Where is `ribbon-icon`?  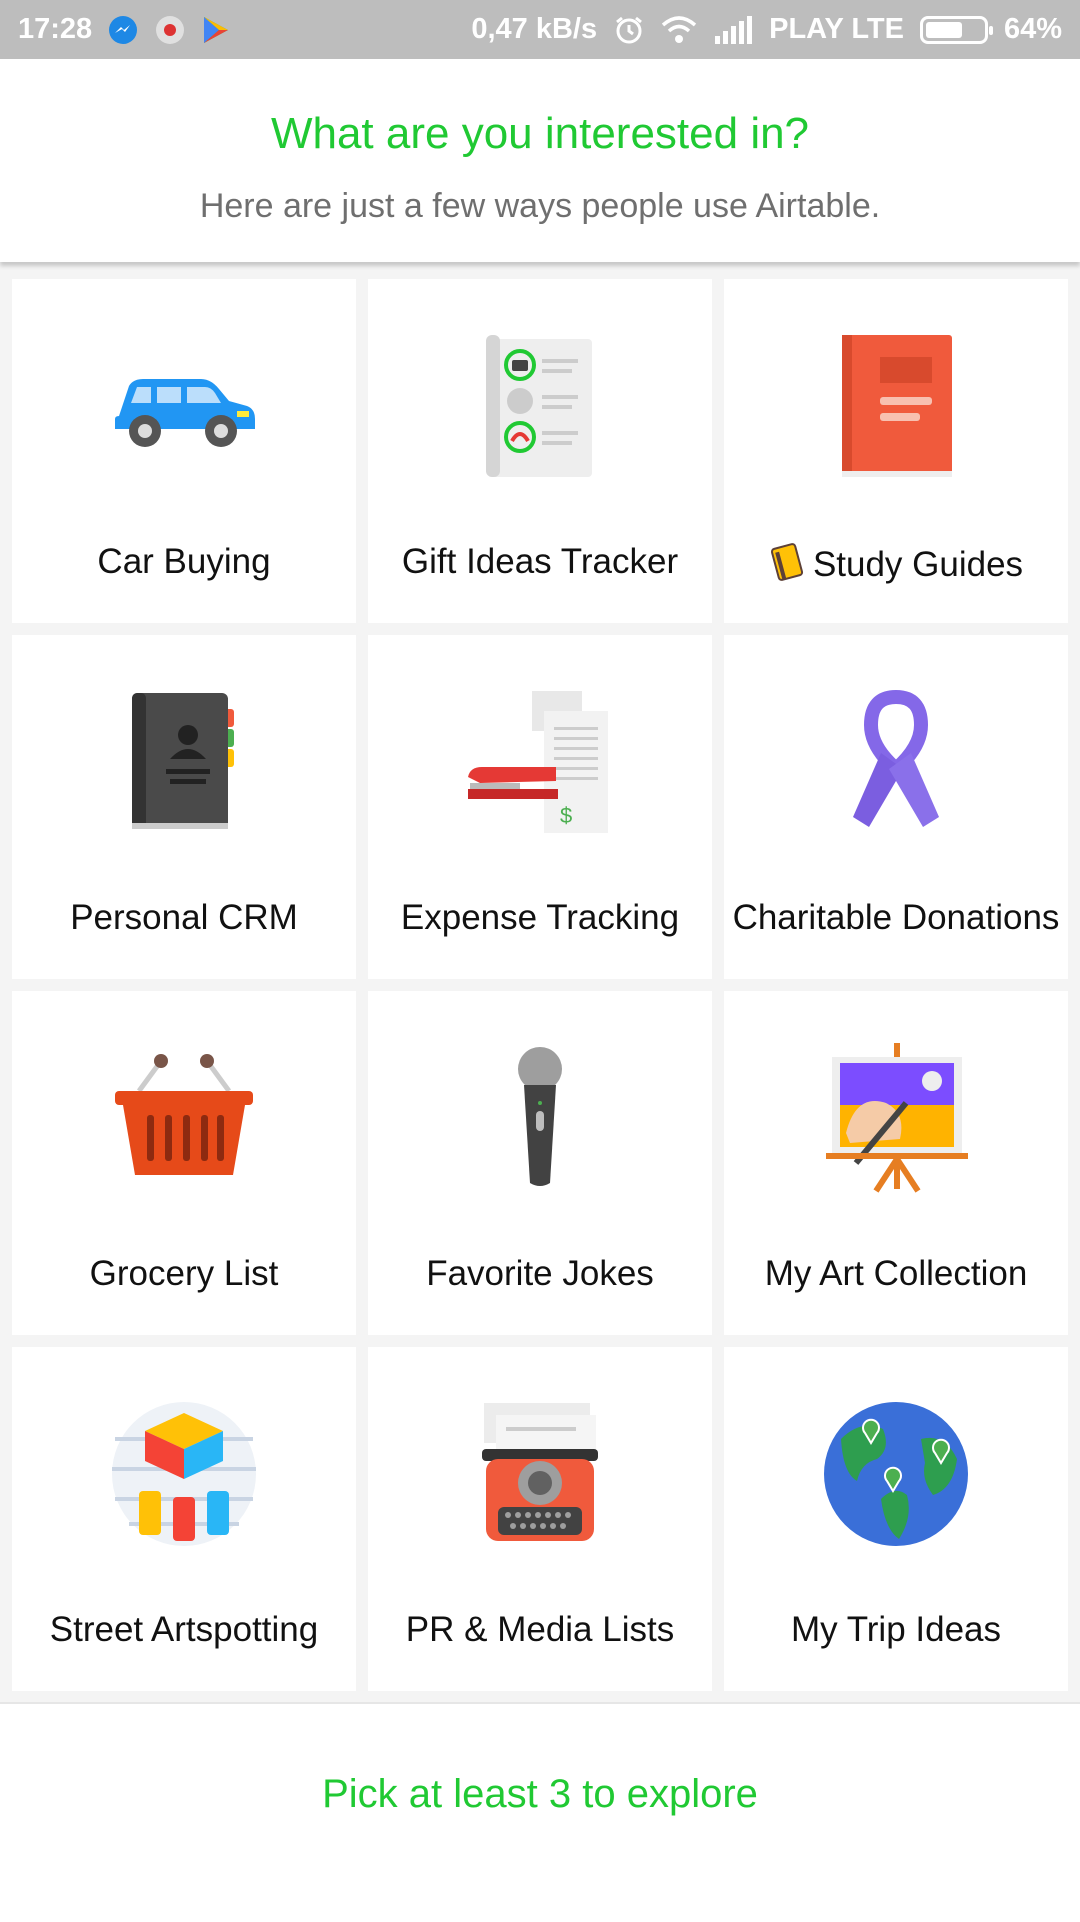 ribbon-icon is located at coordinates (896, 762).